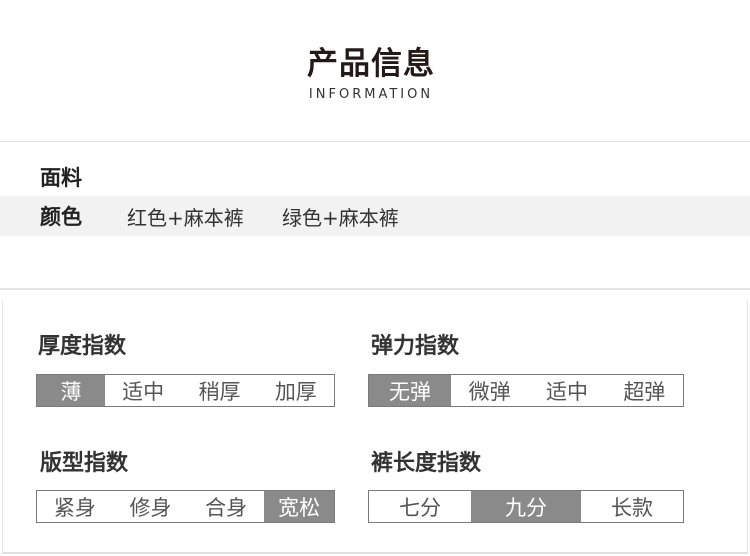 The image size is (750, 556). I want to click on scale-option: 超弹, so click(644, 391).